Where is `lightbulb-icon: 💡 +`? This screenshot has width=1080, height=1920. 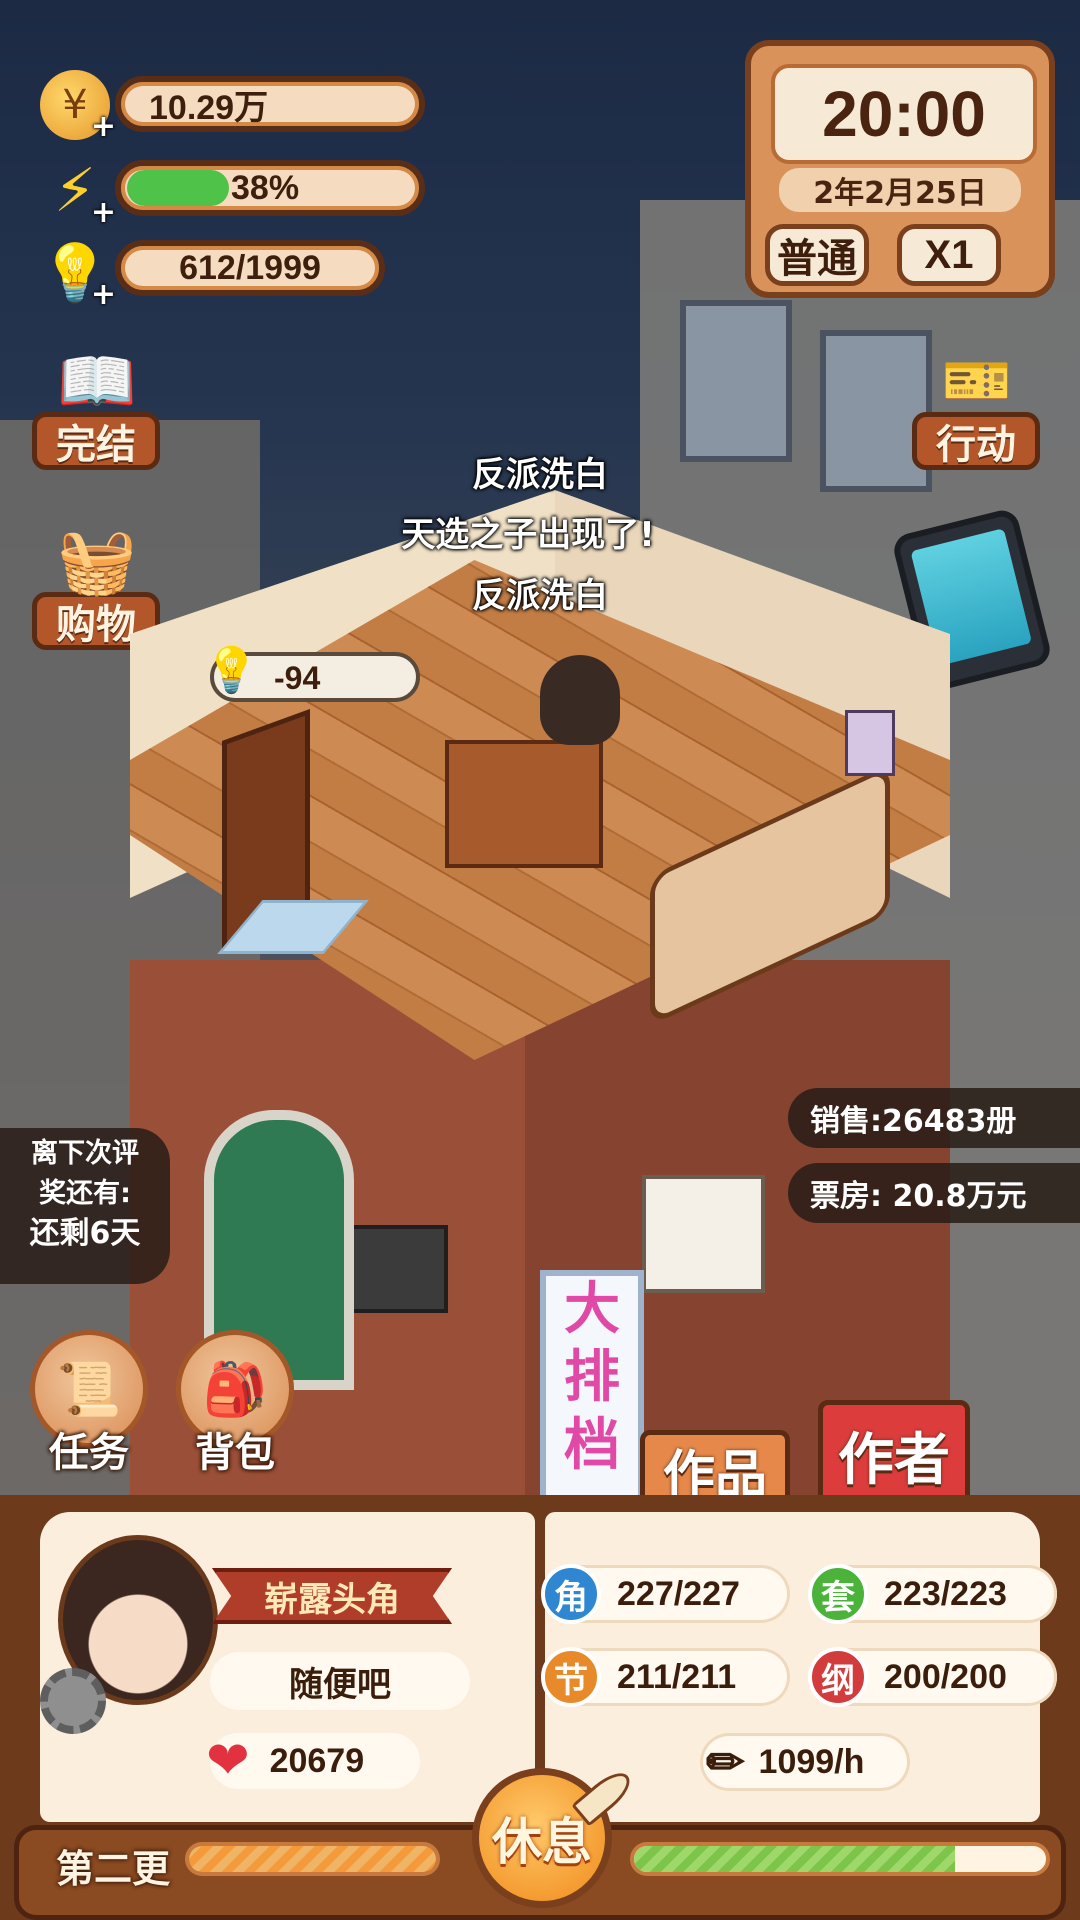 lightbulb-icon: 💡 + is located at coordinates (78, 275).